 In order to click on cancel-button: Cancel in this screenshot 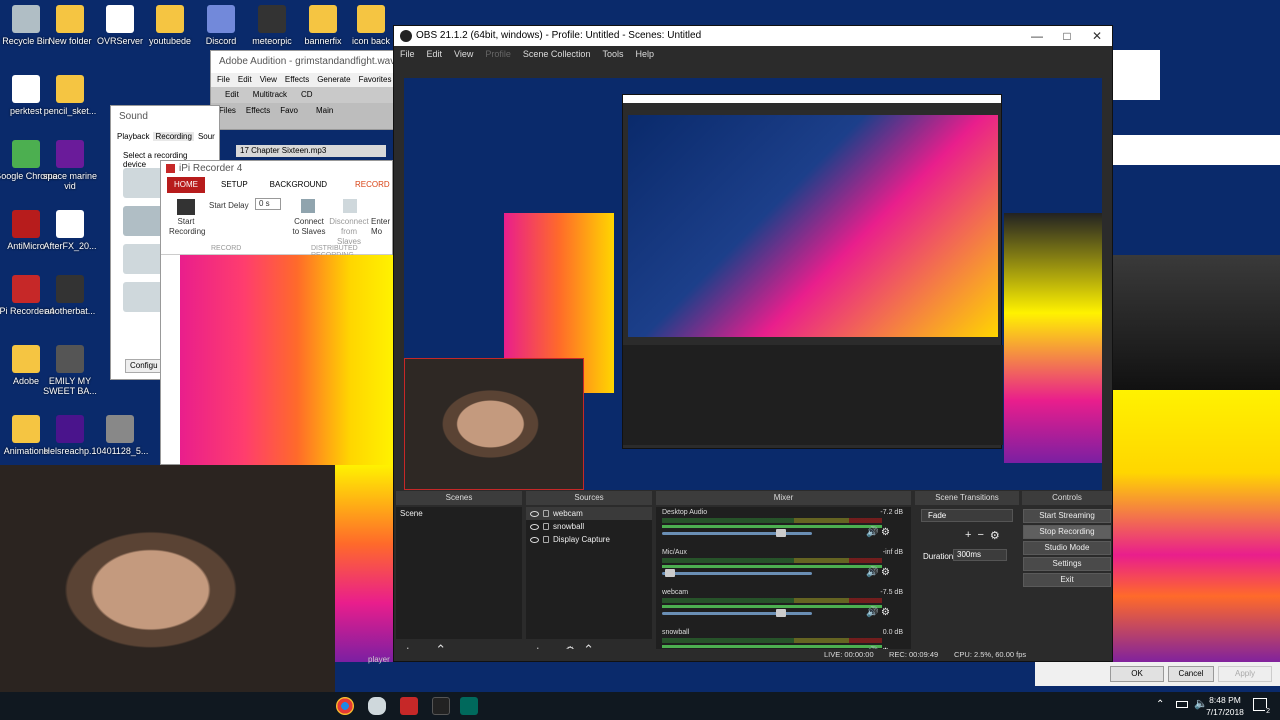, I will do `click(1191, 674)`.